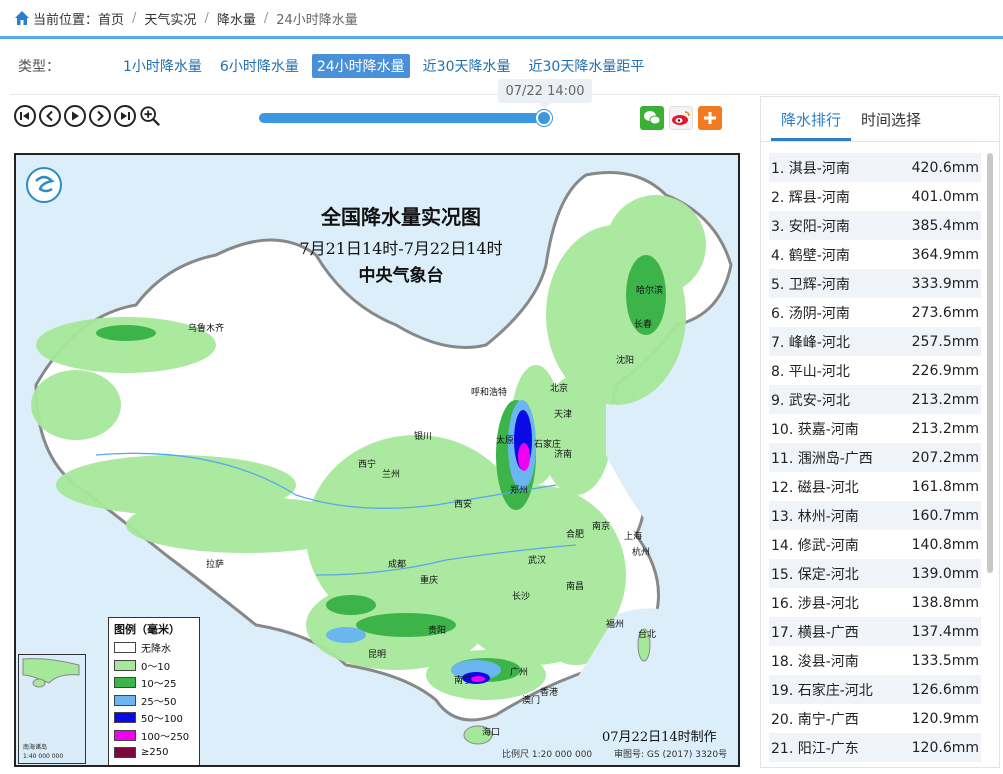 The width and height of the screenshot is (1003, 774). I want to click on tab-ranking: 降水排行, so click(811, 125).